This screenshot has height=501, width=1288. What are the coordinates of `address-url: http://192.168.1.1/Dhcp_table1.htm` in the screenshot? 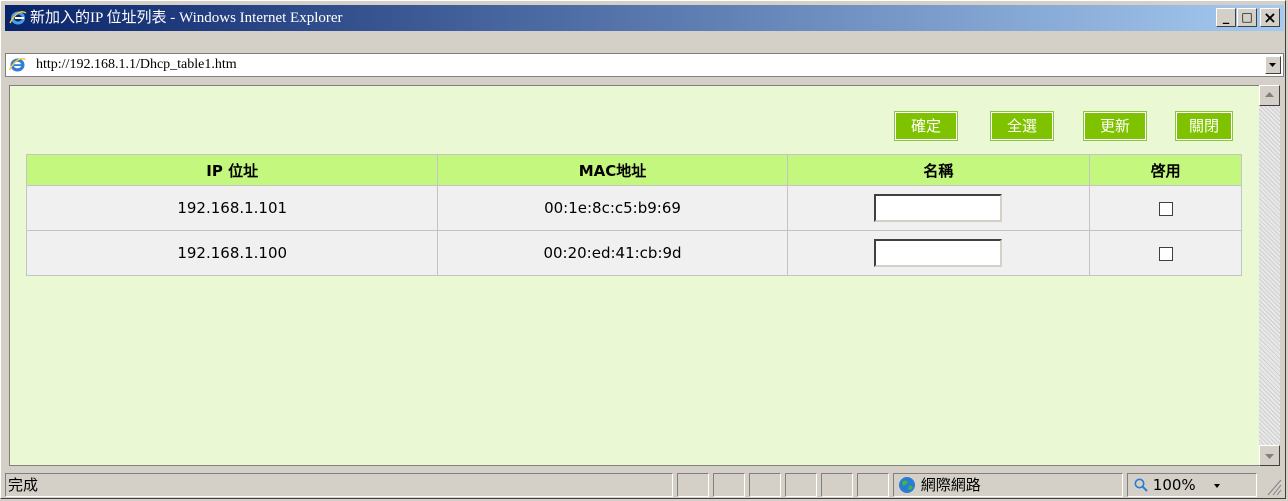 It's located at (136, 65).